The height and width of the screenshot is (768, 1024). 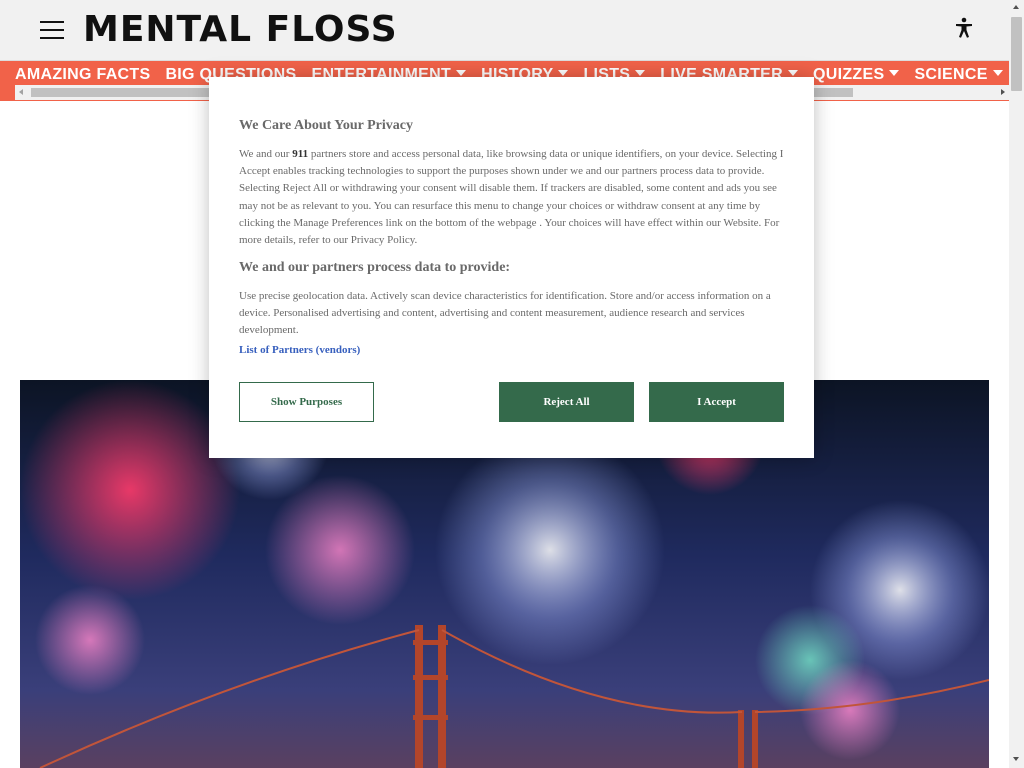 What do you see at coordinates (1016, 759) in the screenshot?
I see `scroll-down-icon` at bounding box center [1016, 759].